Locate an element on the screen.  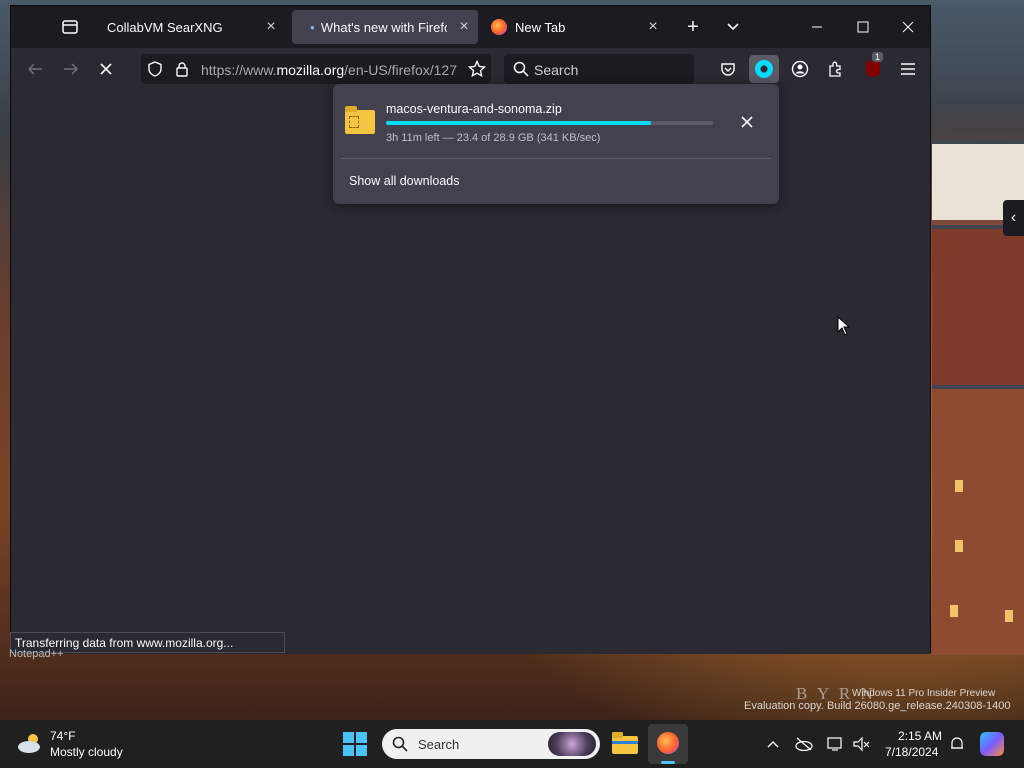
close-window-icon is located at coordinates (908, 27).